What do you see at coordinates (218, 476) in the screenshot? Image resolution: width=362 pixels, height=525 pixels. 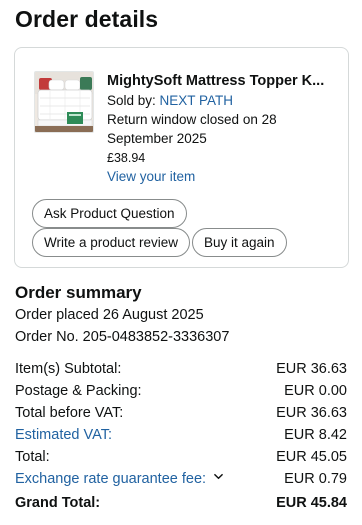 I see `chevron-down-icon` at bounding box center [218, 476].